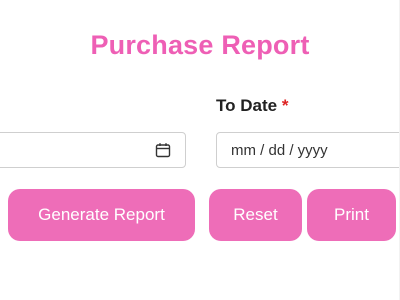 This screenshot has width=400, height=300. I want to click on required-asterisk: *, so click(285, 105).